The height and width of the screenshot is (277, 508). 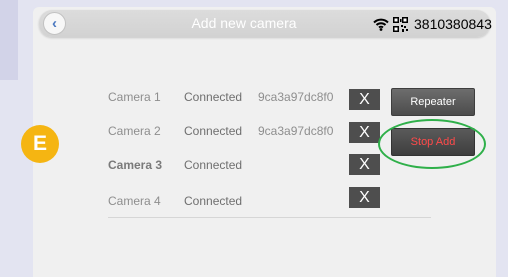 I want to click on side-panel-strip, so click(x=9, y=40).